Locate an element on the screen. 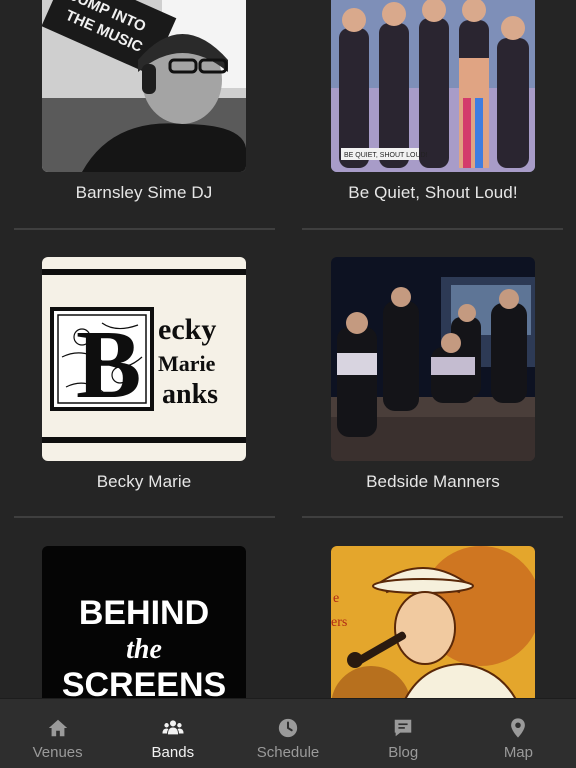 The height and width of the screenshot is (768, 576). tab-label: Venues is located at coordinates (57, 752).